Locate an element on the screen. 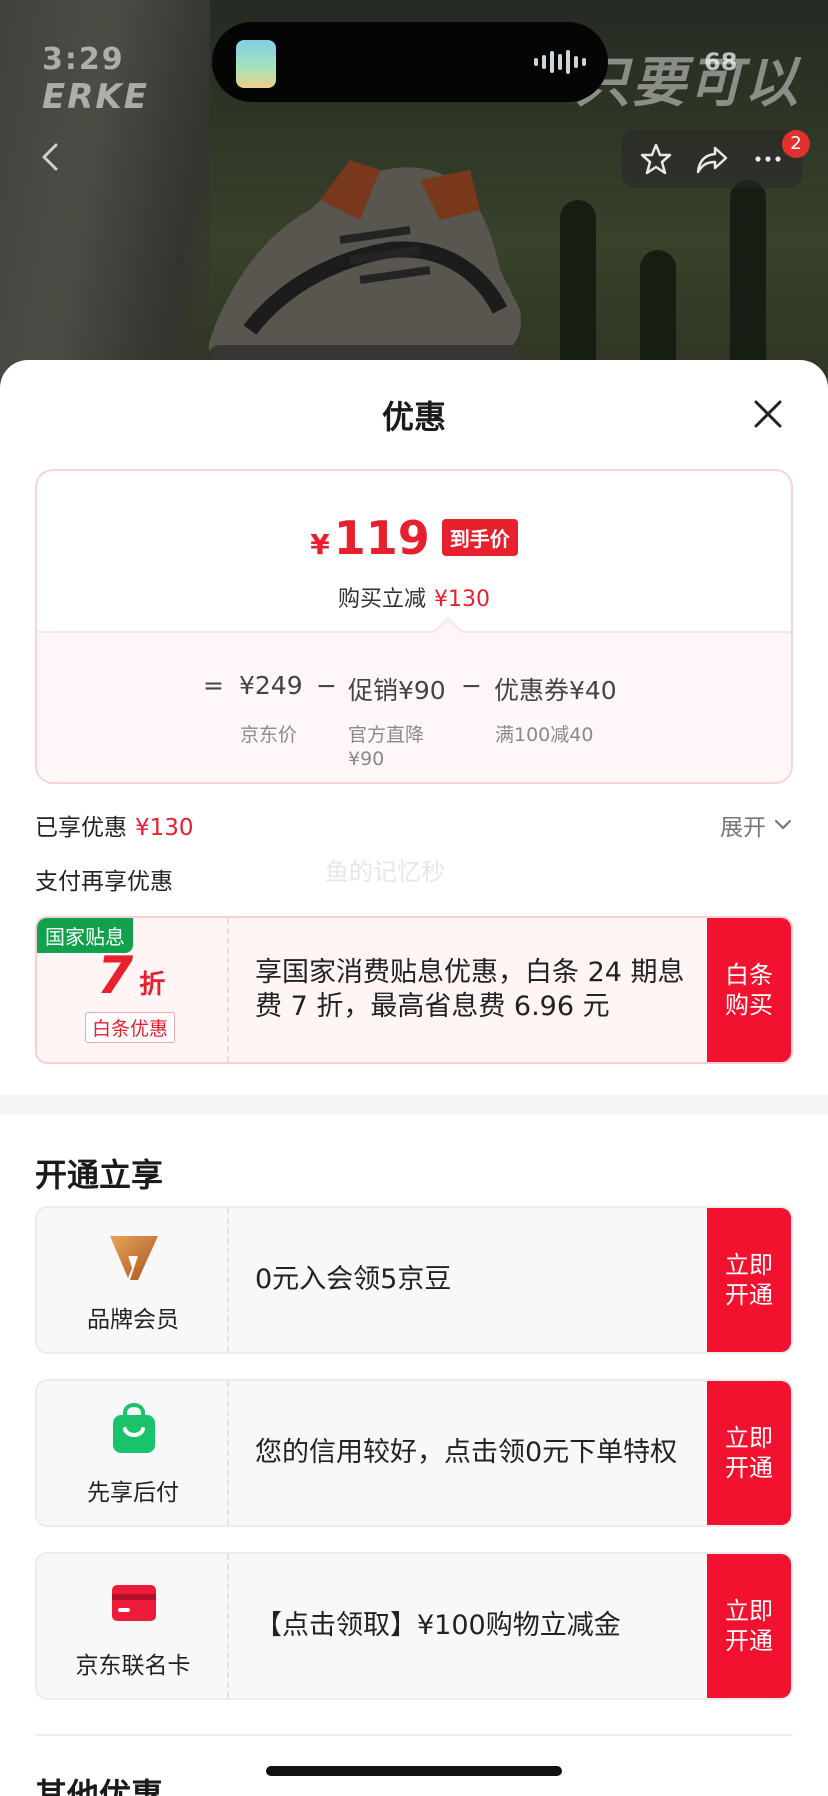 Image resolution: width=828 pixels, height=1796 pixels. dynamic-island is located at coordinates (410, 62).